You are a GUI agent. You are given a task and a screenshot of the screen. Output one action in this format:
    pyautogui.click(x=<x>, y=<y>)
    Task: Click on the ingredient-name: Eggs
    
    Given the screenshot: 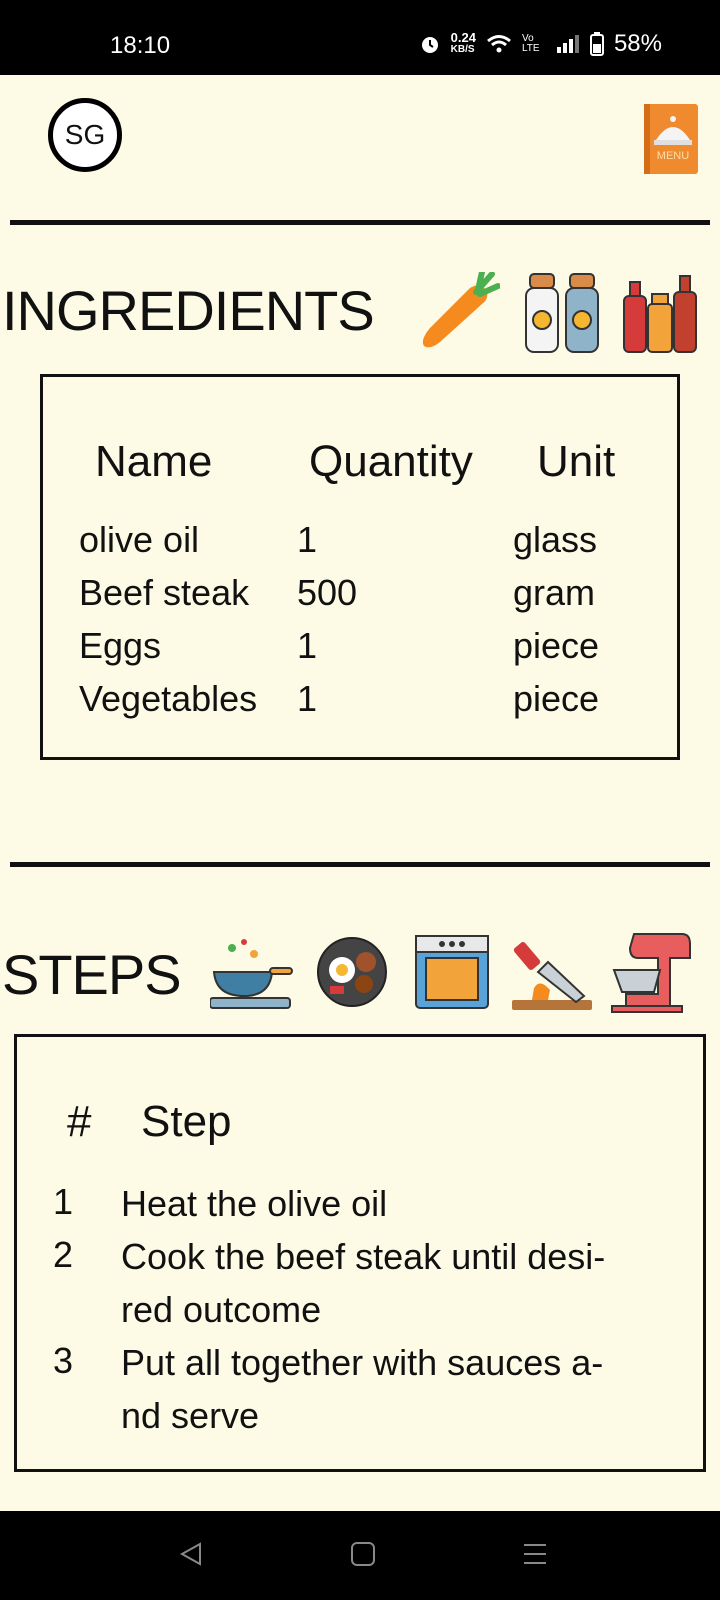 What is the action you would take?
    pyautogui.click(x=120, y=645)
    